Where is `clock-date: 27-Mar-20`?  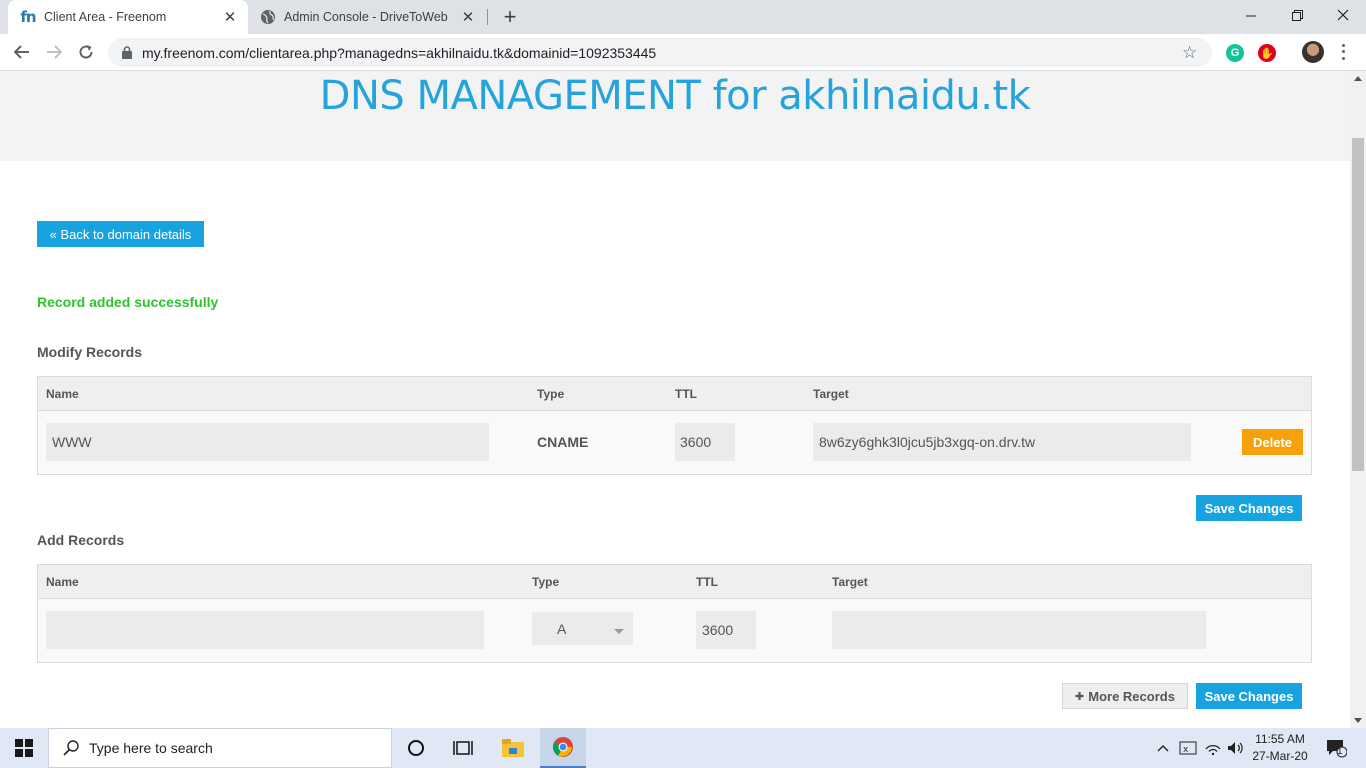
clock-date: 27-Mar-20 is located at coordinates (1280, 756).